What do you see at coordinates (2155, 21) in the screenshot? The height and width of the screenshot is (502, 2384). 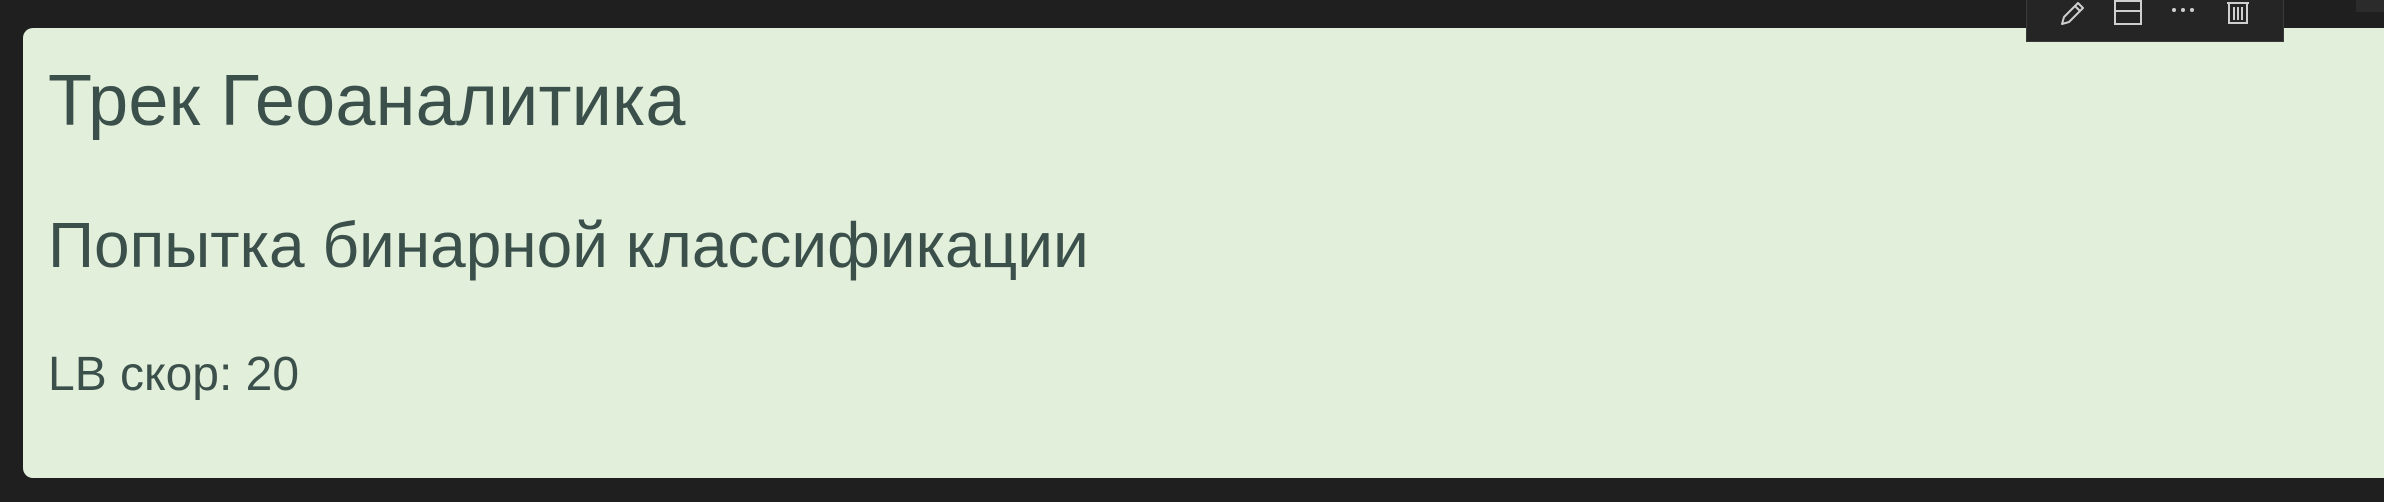 I see `cell-toolbar` at bounding box center [2155, 21].